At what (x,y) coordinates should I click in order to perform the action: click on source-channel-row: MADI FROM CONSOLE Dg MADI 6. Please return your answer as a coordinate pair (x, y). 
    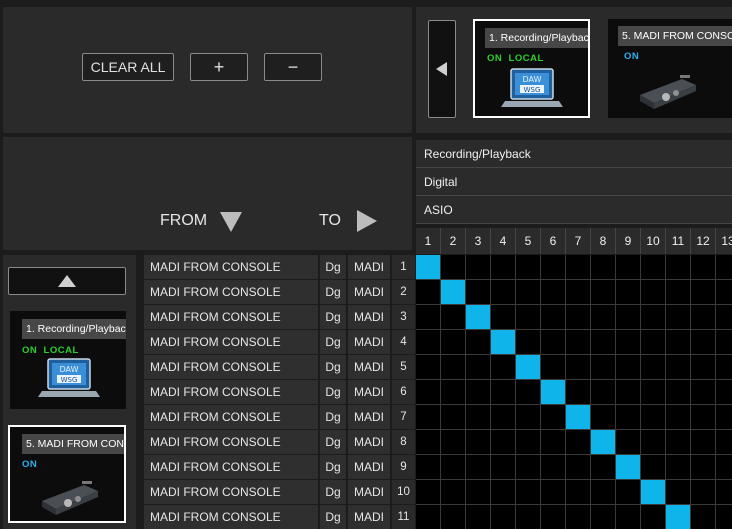
    Looking at the image, I should click on (279, 392).